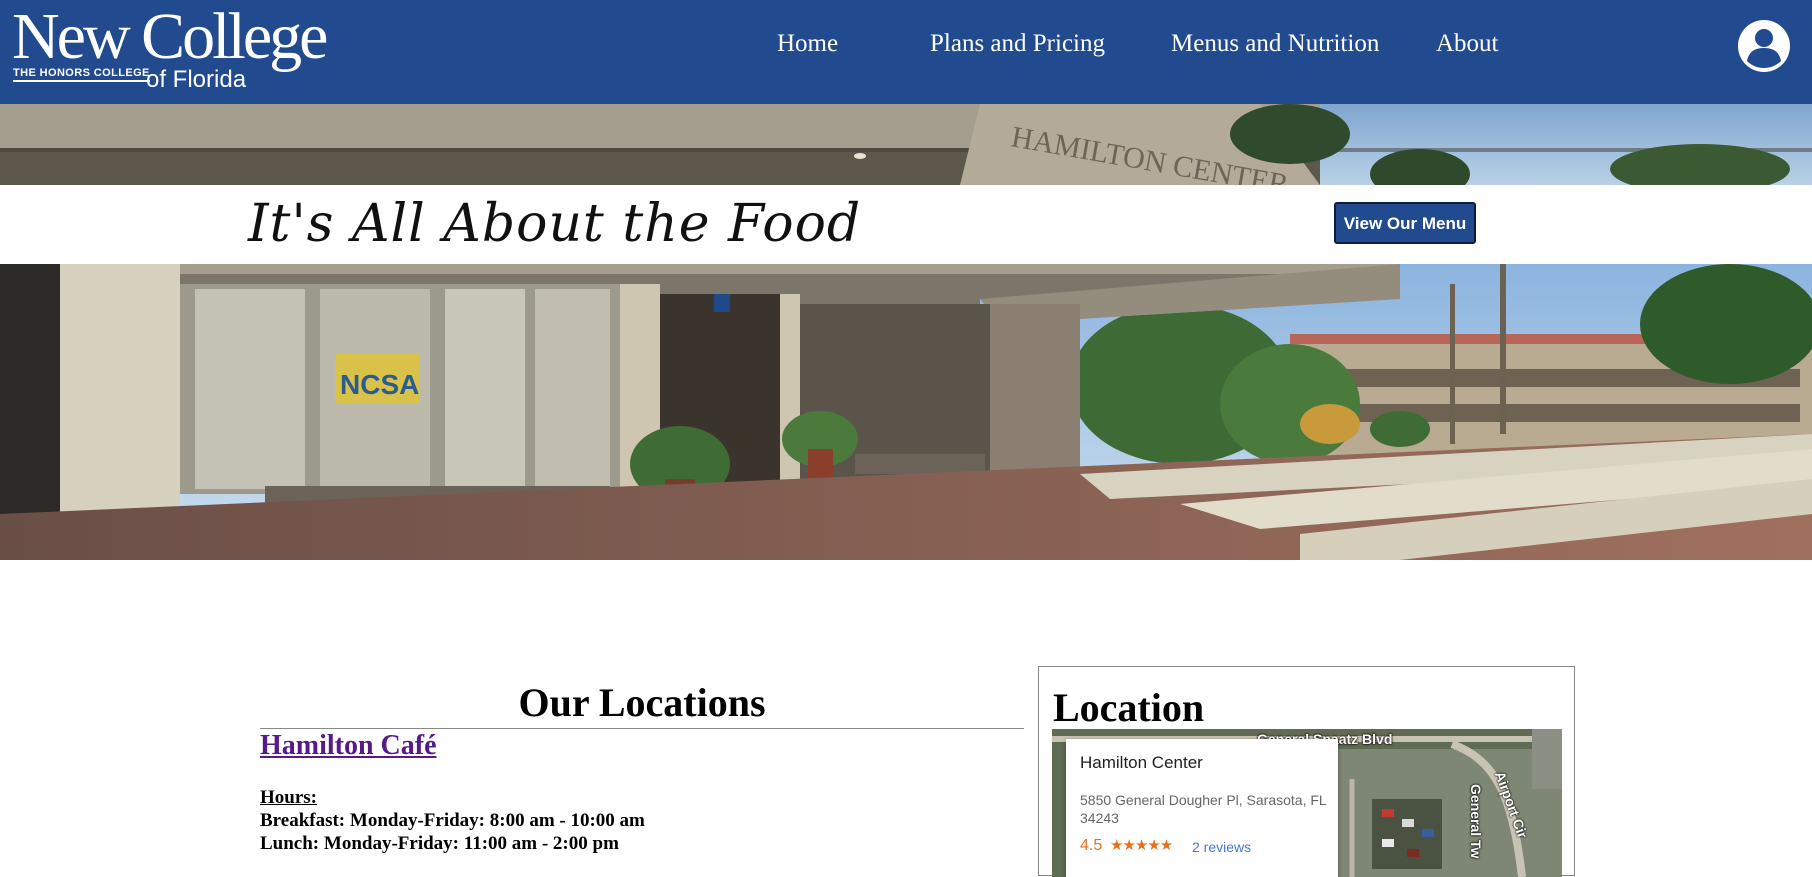  I want to click on nav-home: Home, so click(807, 44).